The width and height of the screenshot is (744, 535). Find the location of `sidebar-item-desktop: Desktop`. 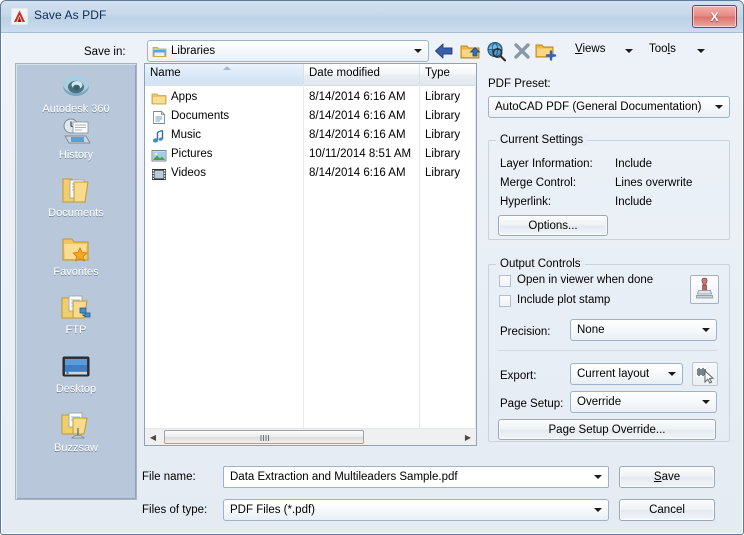

sidebar-item-desktop: Desktop is located at coordinates (76, 372).